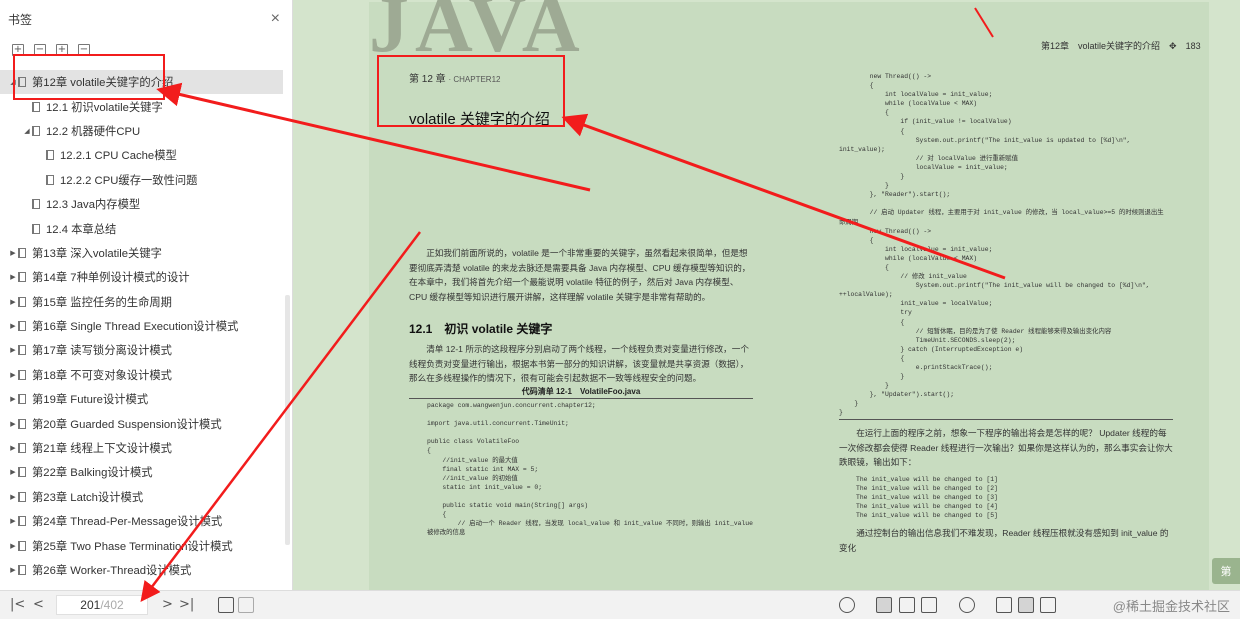 The height and width of the screenshot is (619, 1240). What do you see at coordinates (40, 50) in the screenshot?
I see `collapse-all-icon: −` at bounding box center [40, 50].